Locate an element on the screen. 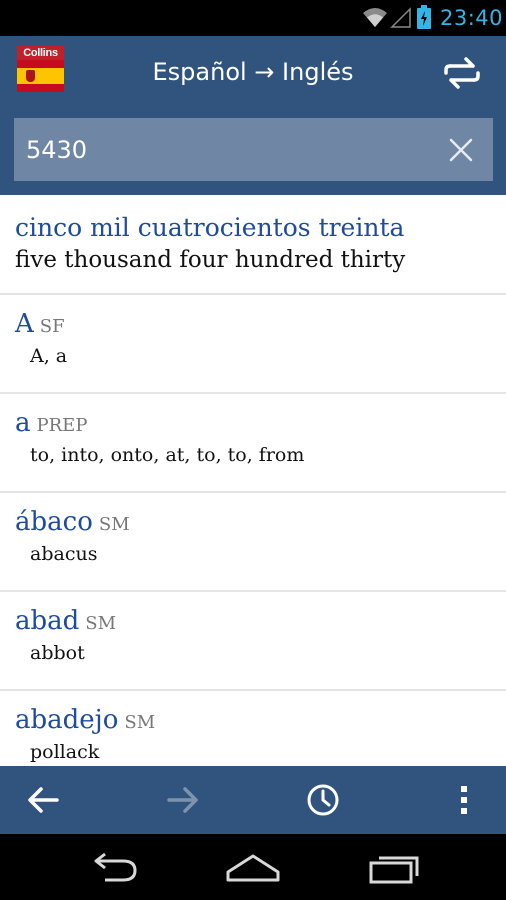 The width and height of the screenshot is (506, 900). list-item: ábaco SM abacus is located at coordinates (253, 542).